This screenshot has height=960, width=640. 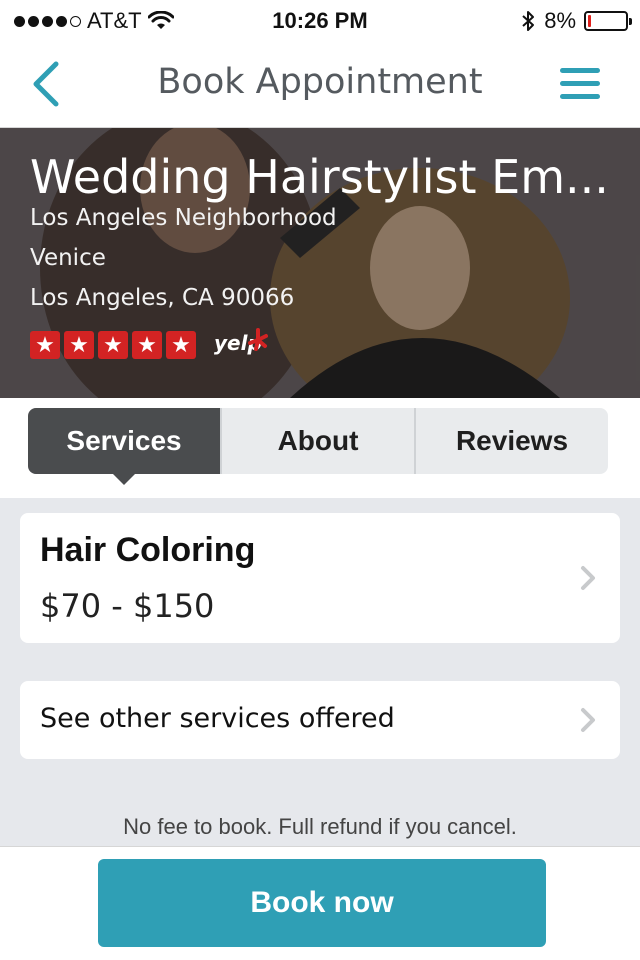 I want to click on segmented-tabs: Services About Reviews, so click(x=318, y=446).